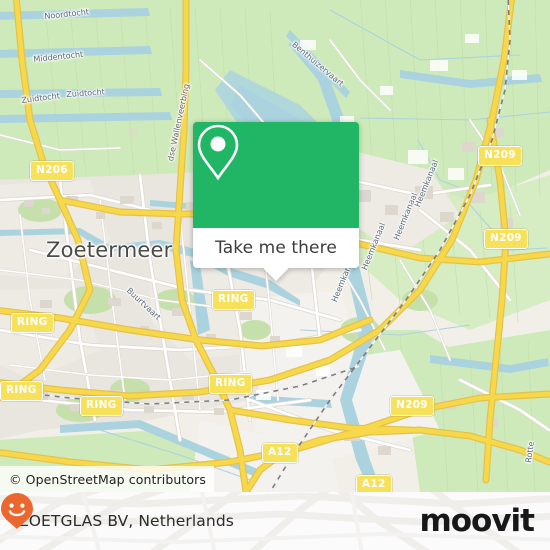 The width and height of the screenshot is (550, 550). What do you see at coordinates (218, 152) in the screenshot?
I see `map-pin-icon` at bounding box center [218, 152].